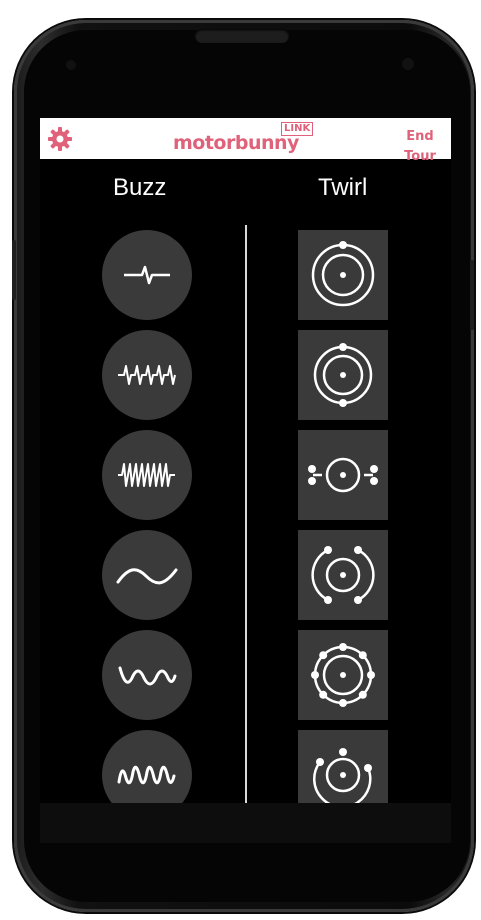  What do you see at coordinates (146, 775) in the screenshot?
I see `faster-wave-icon` at bounding box center [146, 775].